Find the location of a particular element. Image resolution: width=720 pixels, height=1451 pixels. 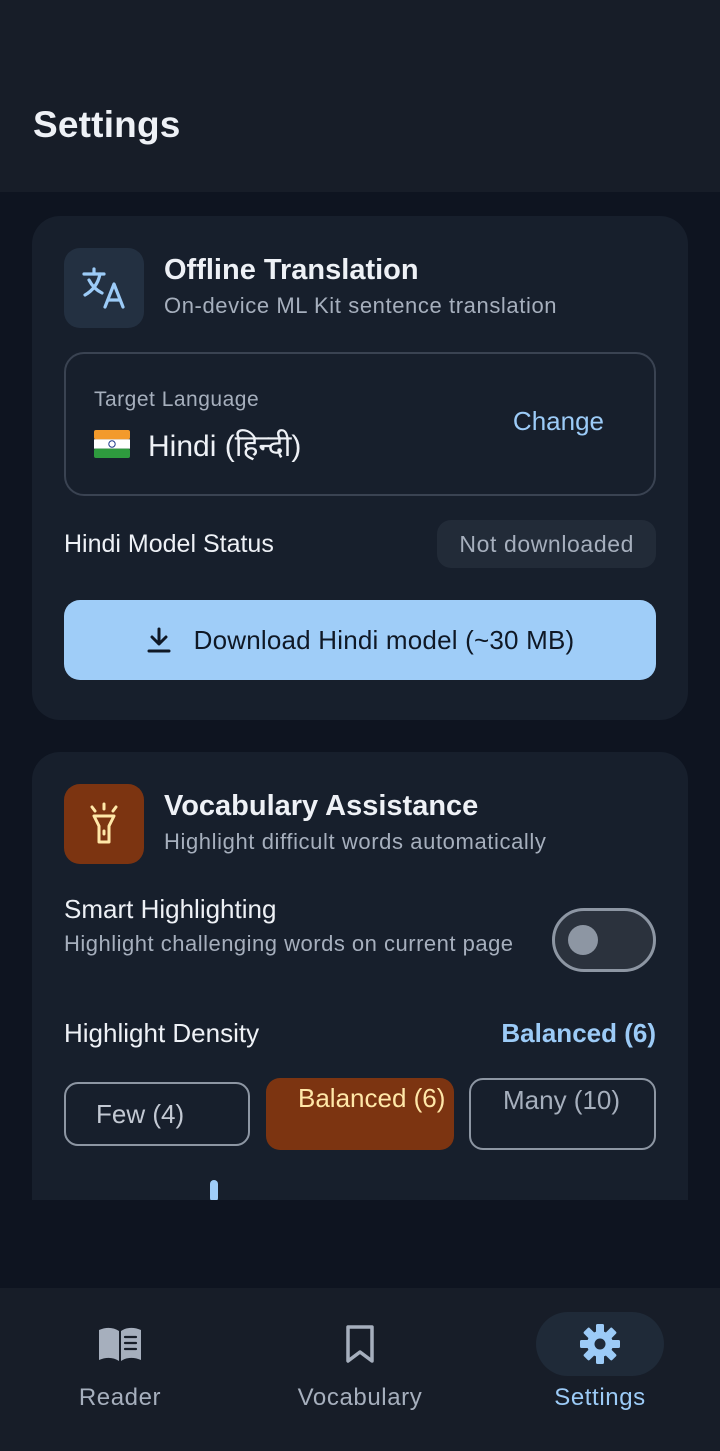

slider-indicator is located at coordinates (214, 1190).